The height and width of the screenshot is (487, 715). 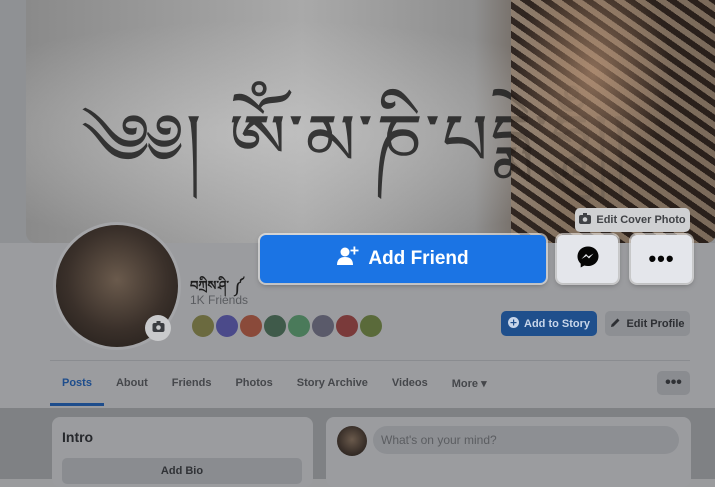 I want to click on friends-count: 1K Friends, so click(x=219, y=300).